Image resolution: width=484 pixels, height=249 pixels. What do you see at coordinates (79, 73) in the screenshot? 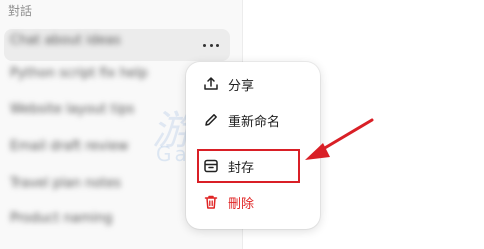
I see `conversation-title: Python script fix help` at bounding box center [79, 73].